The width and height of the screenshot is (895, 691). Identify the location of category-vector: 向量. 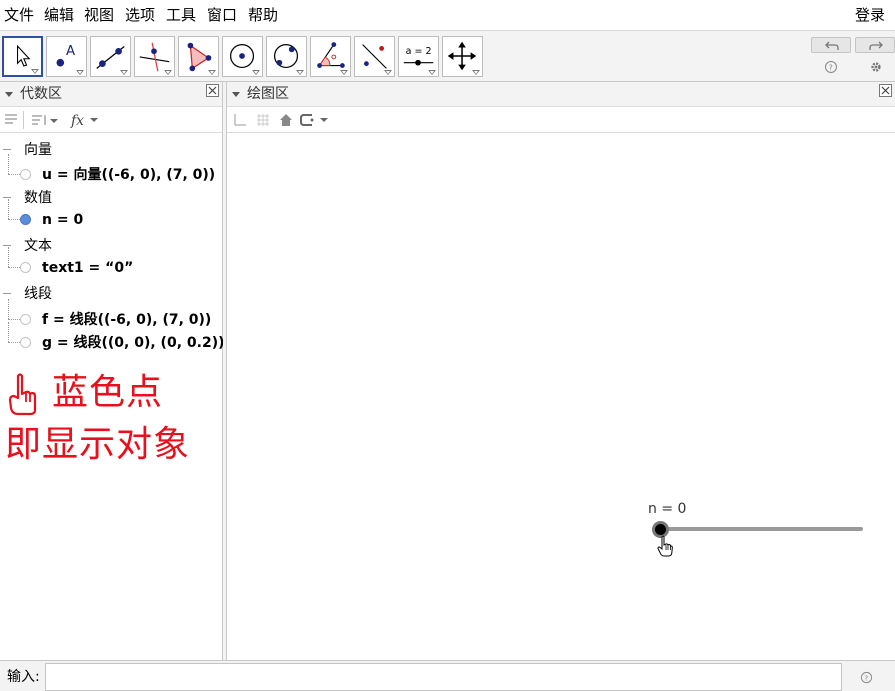
(110, 150).